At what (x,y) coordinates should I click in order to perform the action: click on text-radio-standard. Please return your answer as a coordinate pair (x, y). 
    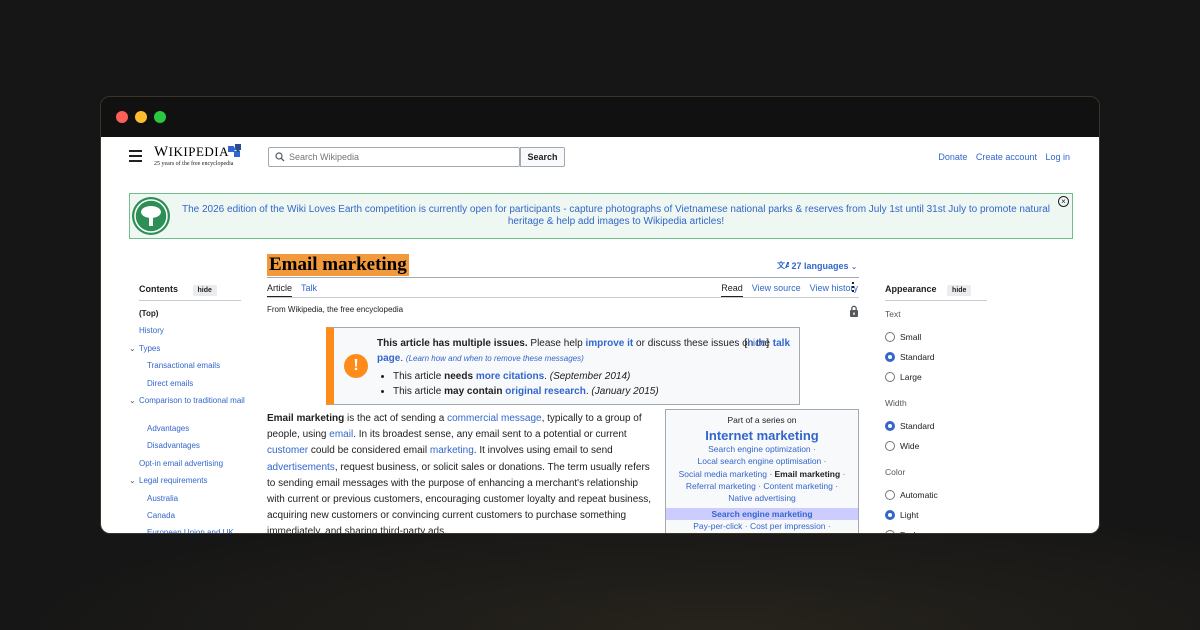
    Looking at the image, I should click on (890, 357).